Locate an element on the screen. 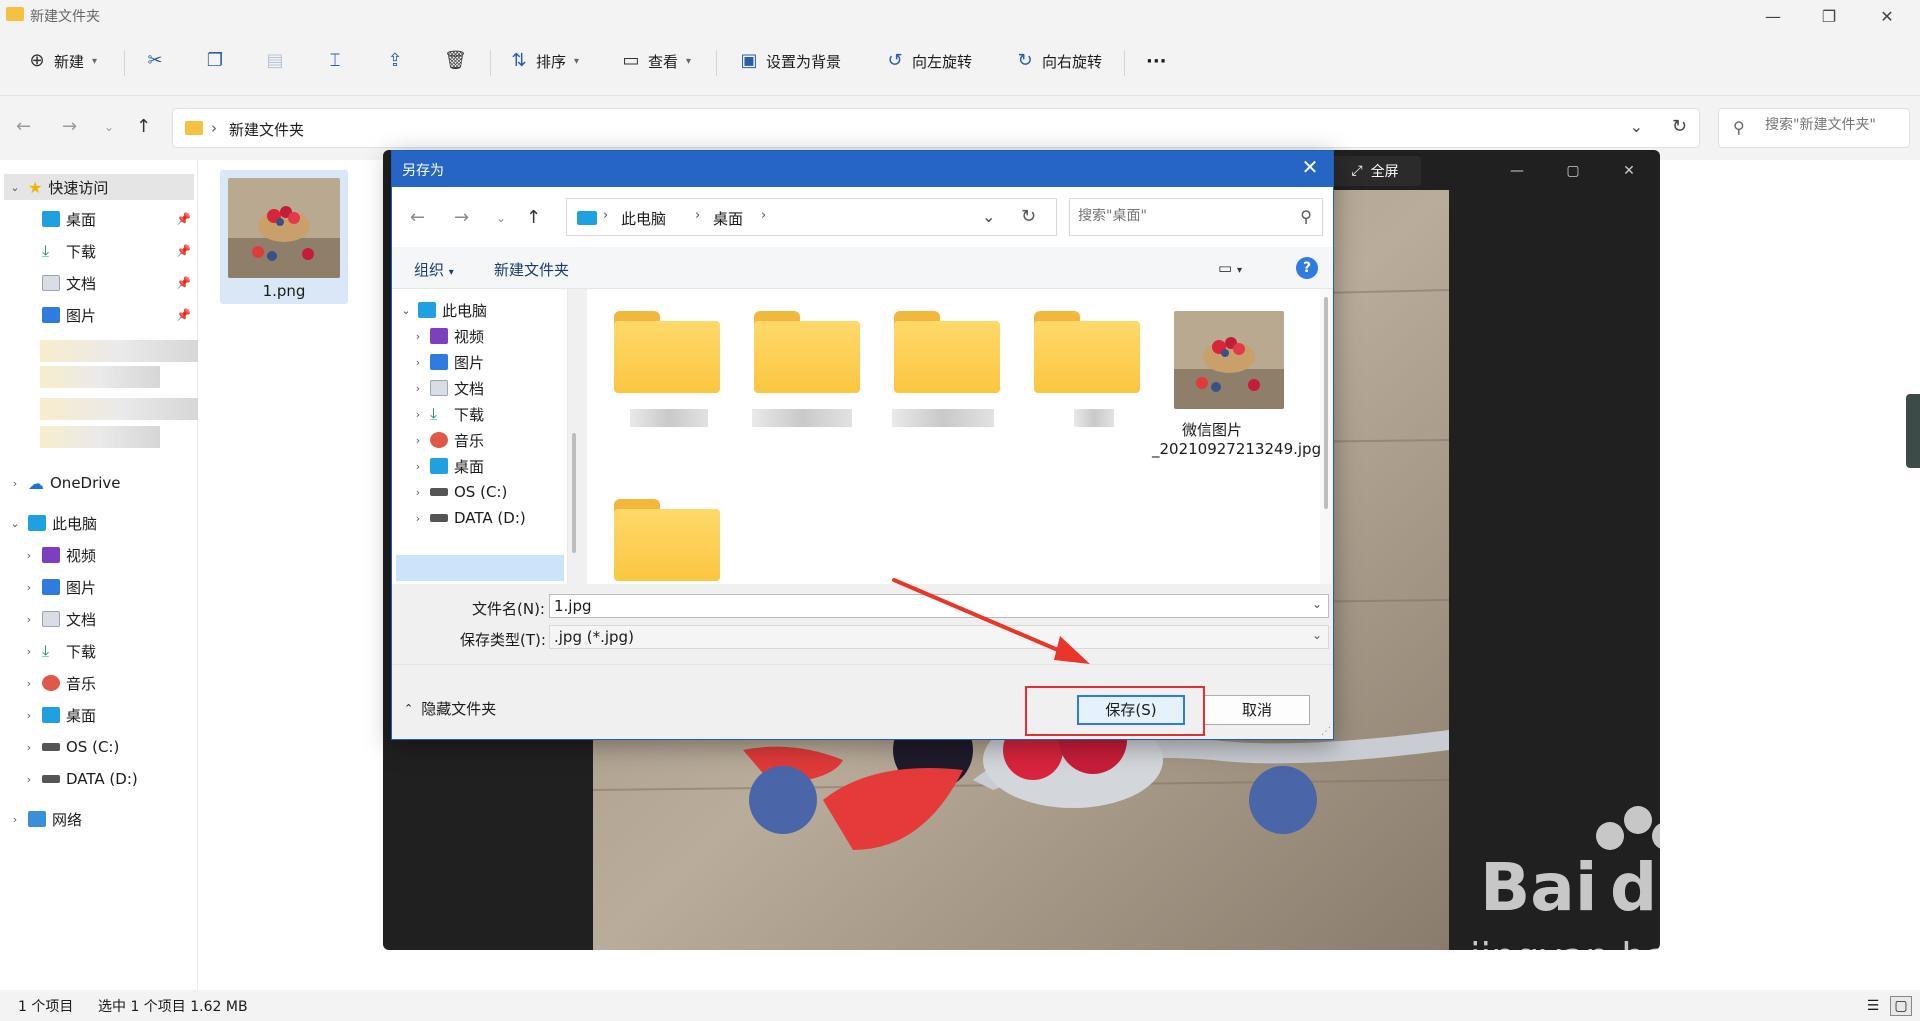 The height and width of the screenshot is (1021, 1920). cut-button: ✂ is located at coordinates (155, 61).